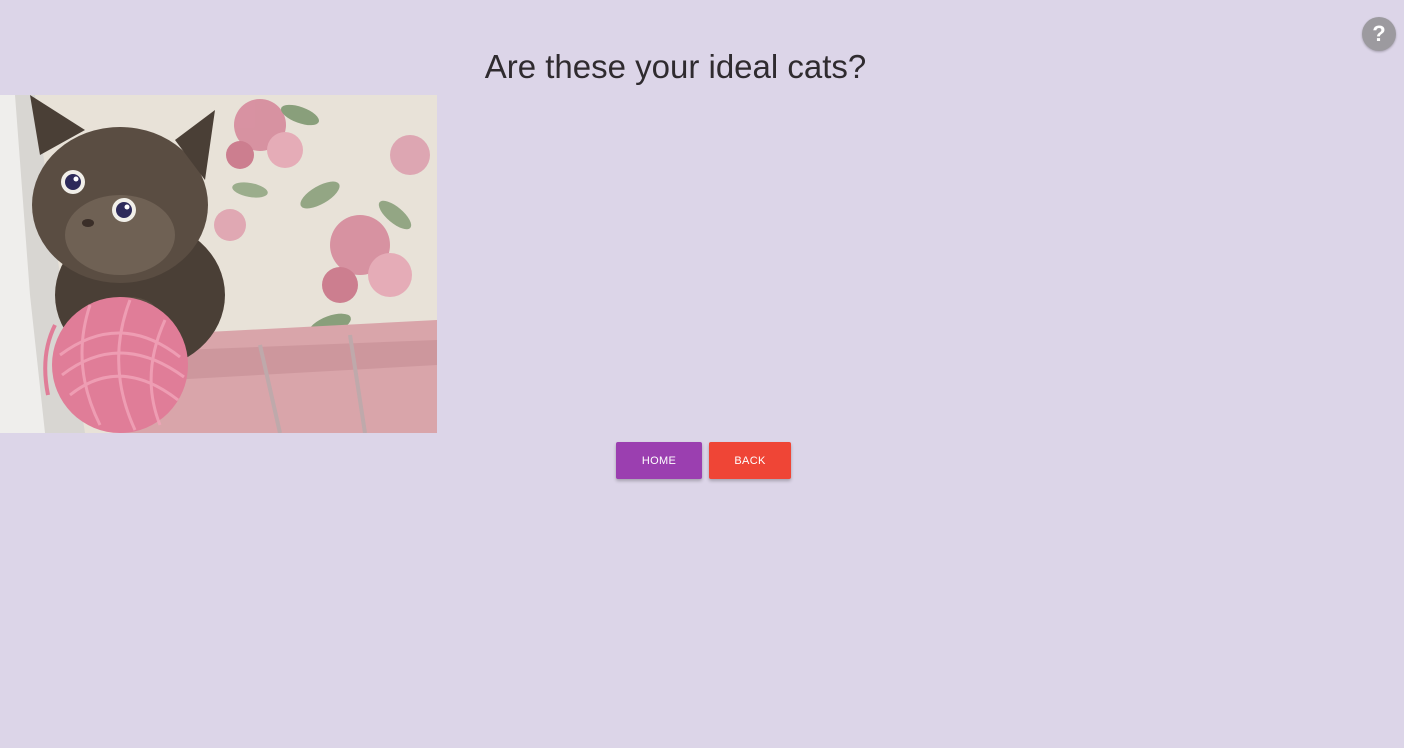 The width and height of the screenshot is (1404, 748). I want to click on cat-photo, so click(218, 264).